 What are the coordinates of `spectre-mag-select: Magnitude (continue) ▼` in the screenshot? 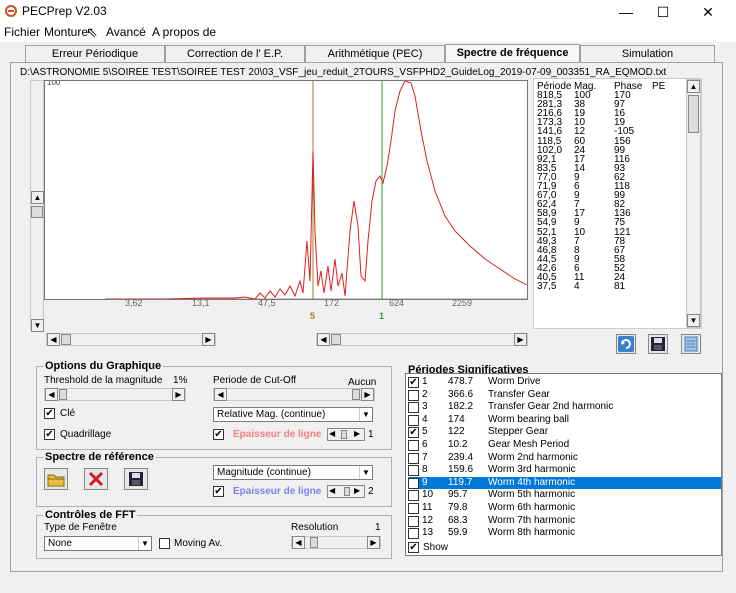 It's located at (293, 472).